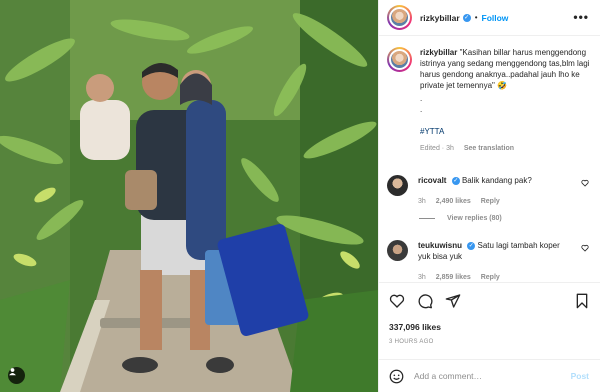 The height and width of the screenshot is (392, 600). I want to click on user-tag-icon, so click(12, 372).